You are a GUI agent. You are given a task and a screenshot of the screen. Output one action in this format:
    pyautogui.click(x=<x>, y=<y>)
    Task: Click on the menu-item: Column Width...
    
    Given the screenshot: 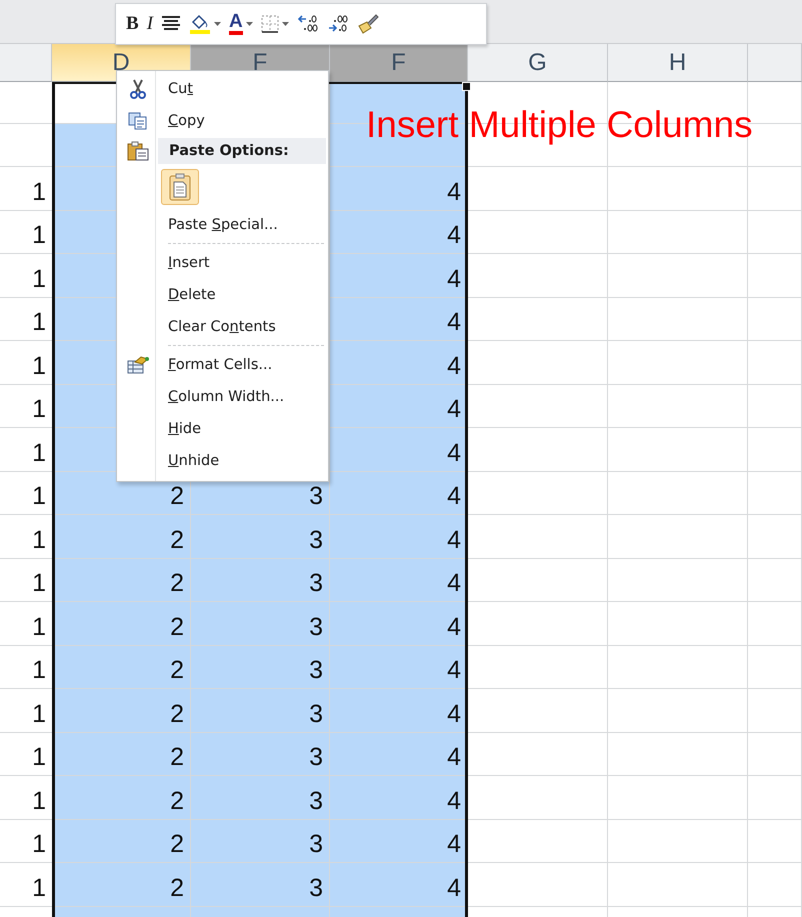 What is the action you would take?
    pyautogui.click(x=220, y=397)
    